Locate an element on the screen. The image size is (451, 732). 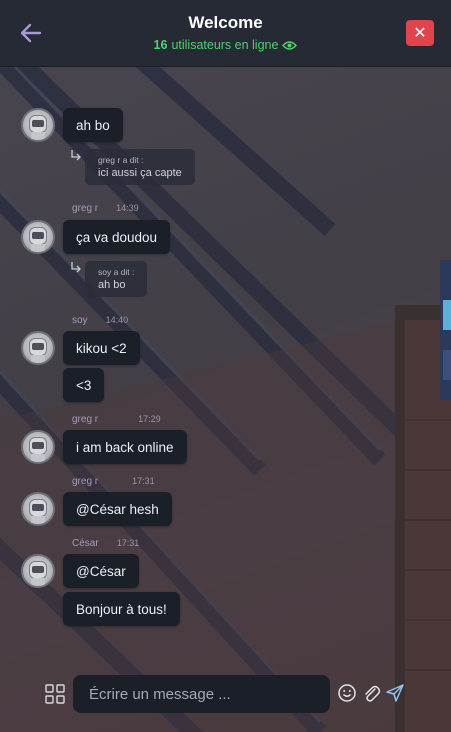
emoji-icon is located at coordinates (347, 693).